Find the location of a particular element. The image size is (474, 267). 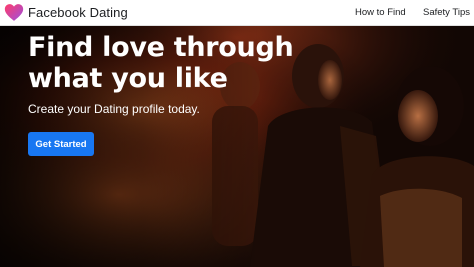

hero-headline: Find love through what you like is located at coordinates (161, 63).